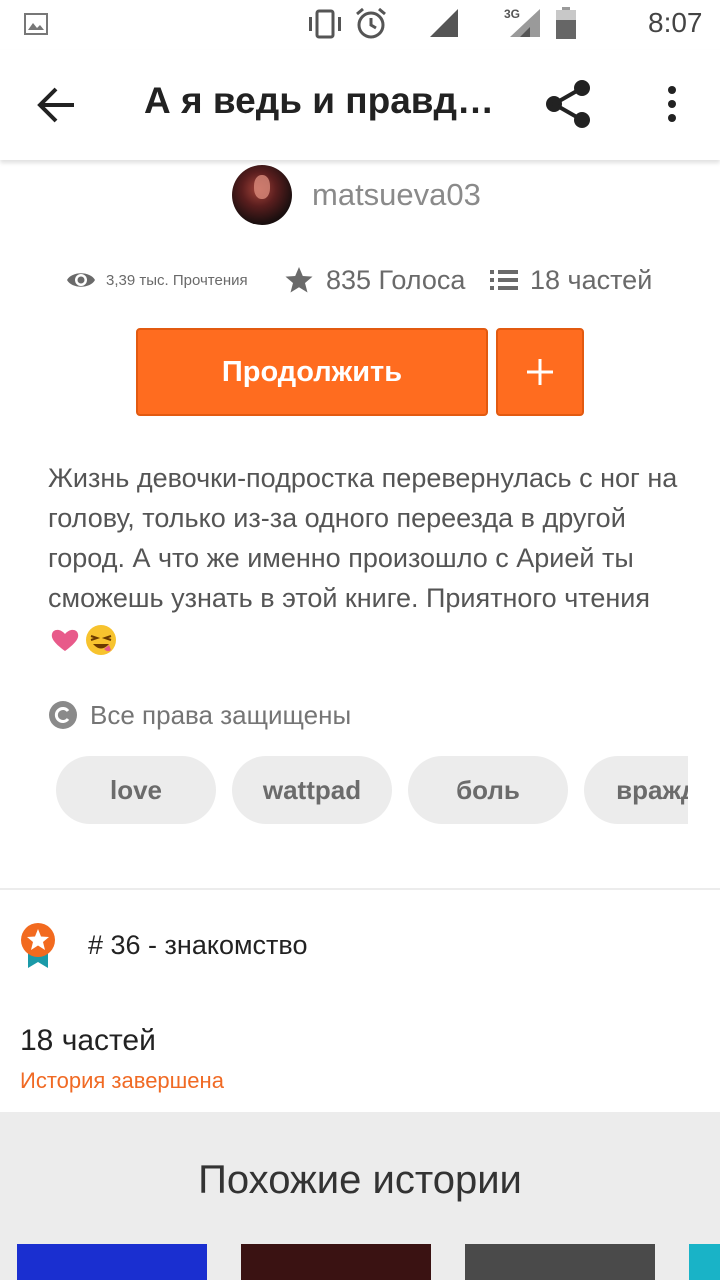 This screenshot has height=1280, width=720. Describe the element at coordinates (122, 1080) in the screenshot. I see `story-status: История завершена` at that location.